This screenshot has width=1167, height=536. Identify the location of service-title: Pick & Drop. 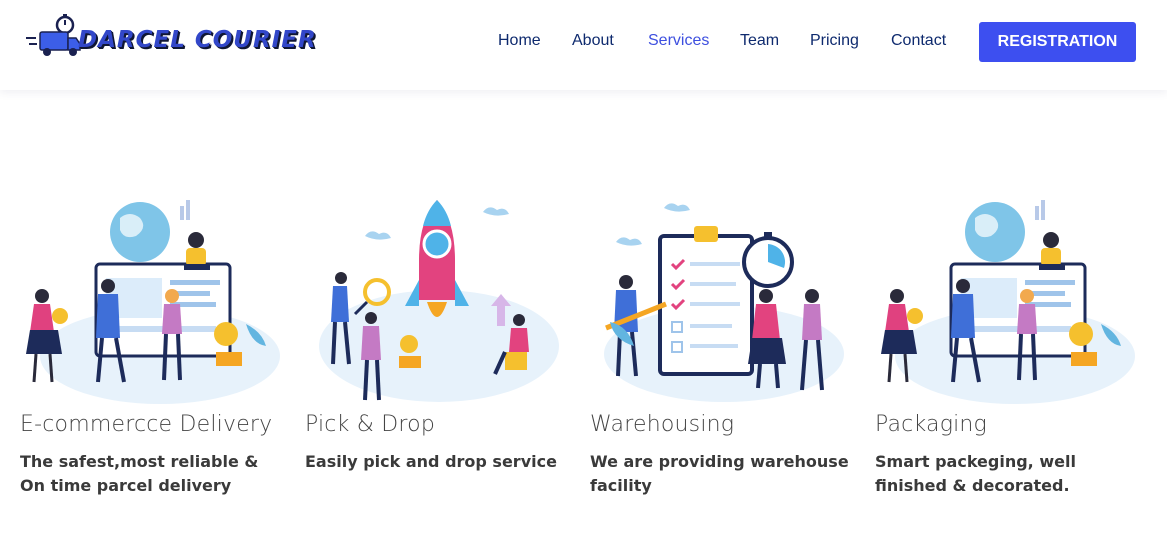
(370, 424).